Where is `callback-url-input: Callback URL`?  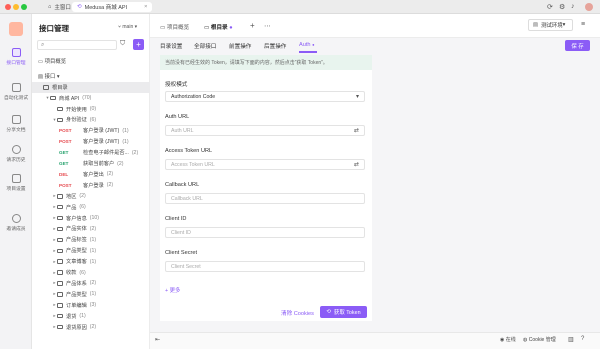 callback-url-input: Callback URL is located at coordinates (265, 198).